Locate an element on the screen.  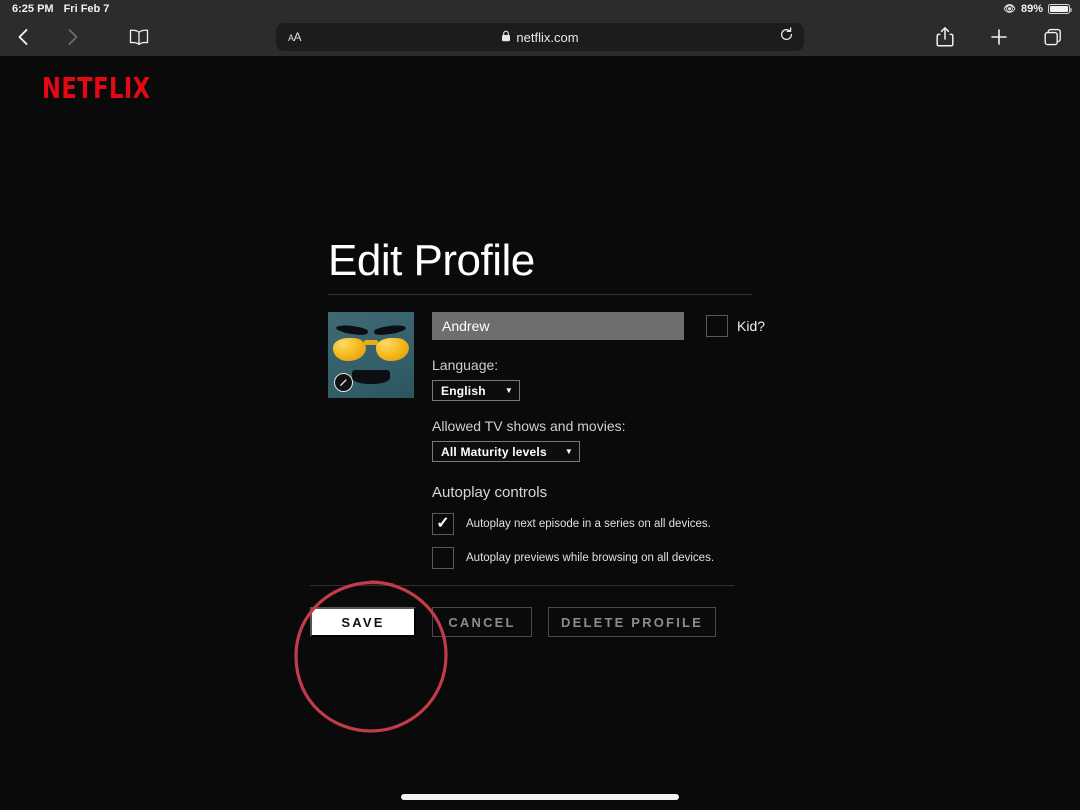
maturity-dropdown: All Maturity levels ▼ is located at coordinates (506, 452).